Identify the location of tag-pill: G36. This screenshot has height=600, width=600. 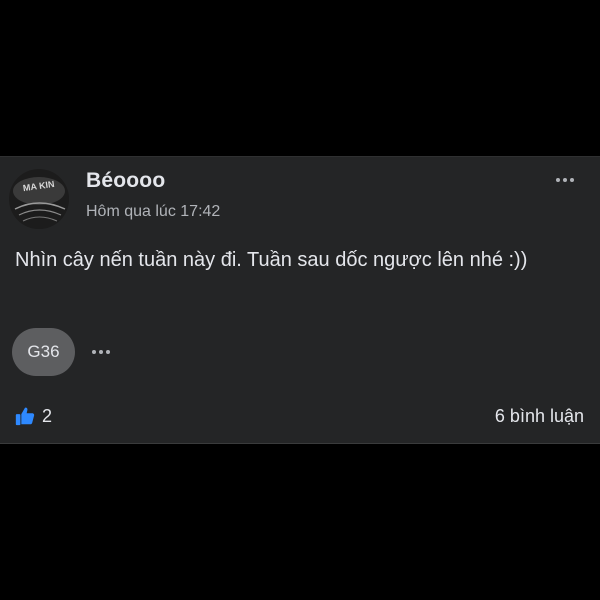
(43, 352).